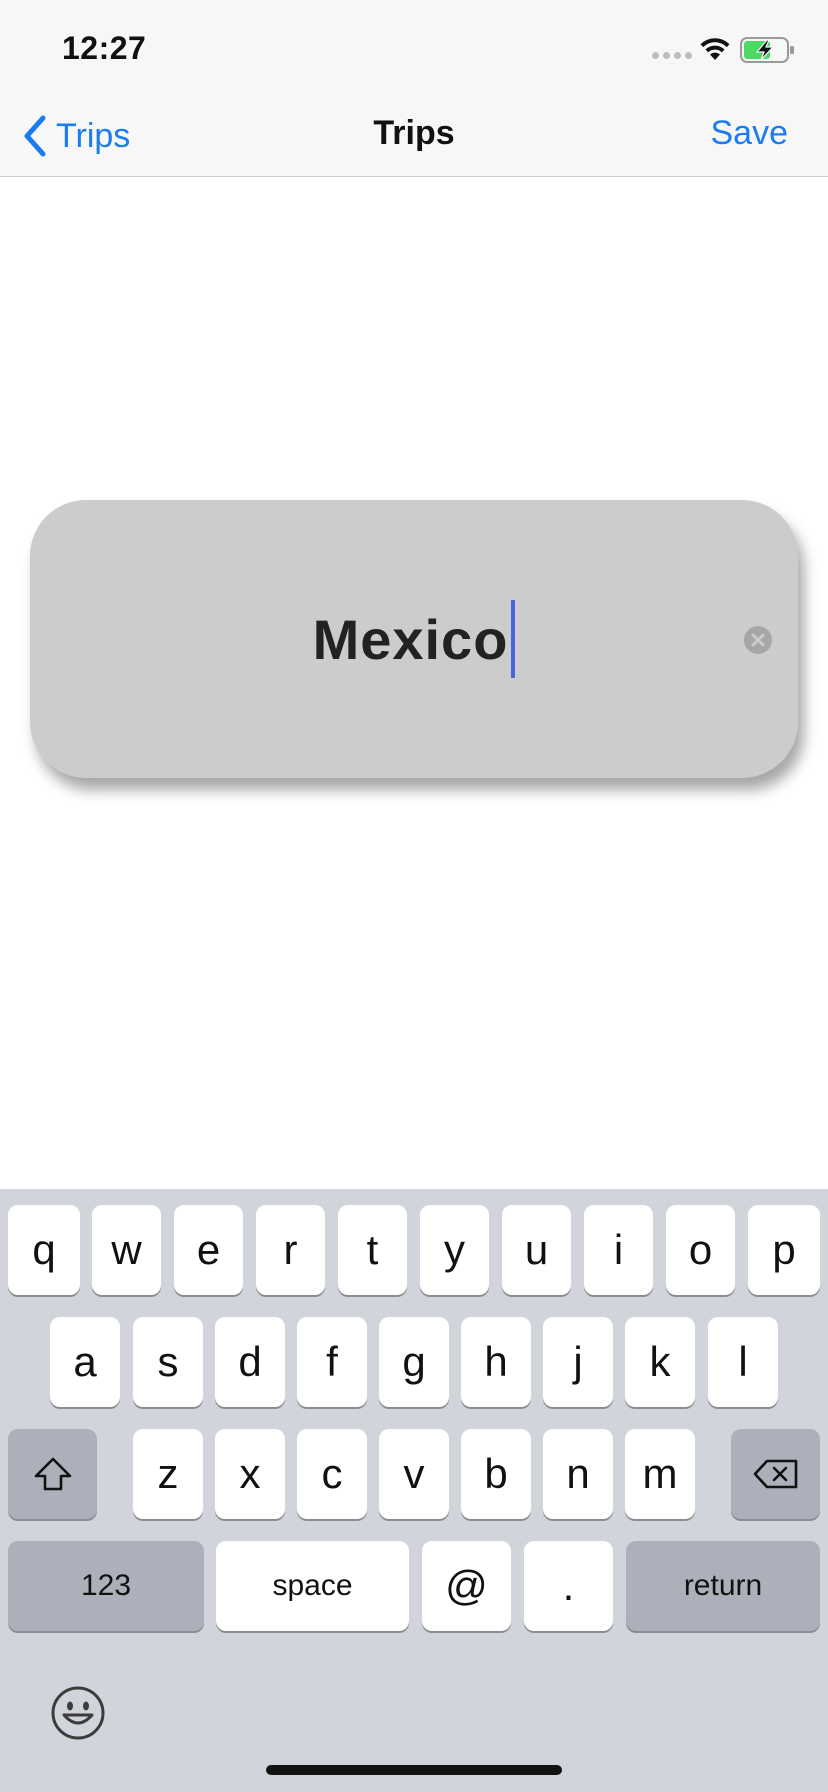 The width and height of the screenshot is (828, 1792). What do you see at coordinates (414, 133) in the screenshot?
I see `page-title: Trips` at bounding box center [414, 133].